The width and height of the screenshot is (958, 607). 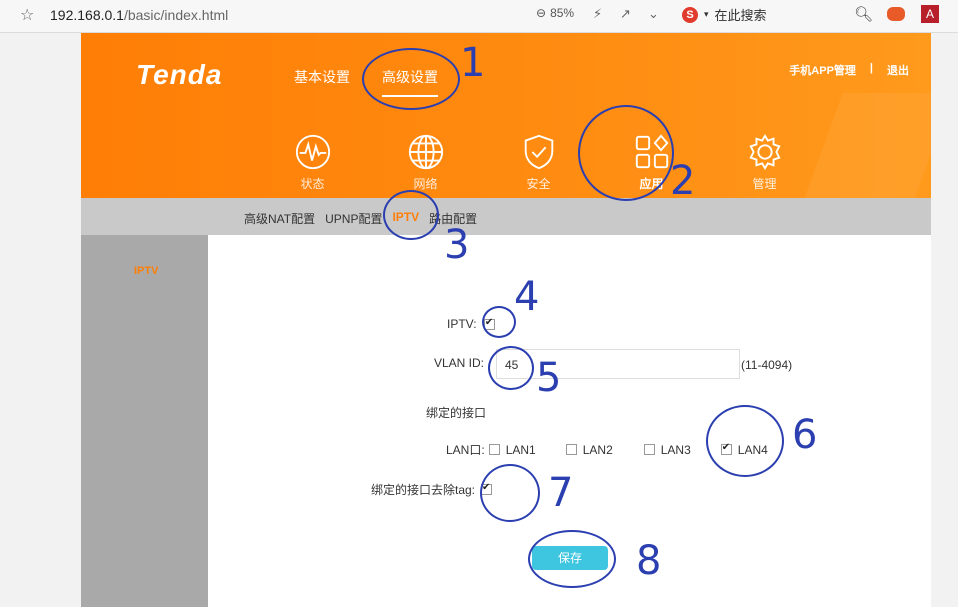 What do you see at coordinates (312, 184) in the screenshot?
I see `menu-status-label: 状态` at bounding box center [312, 184].